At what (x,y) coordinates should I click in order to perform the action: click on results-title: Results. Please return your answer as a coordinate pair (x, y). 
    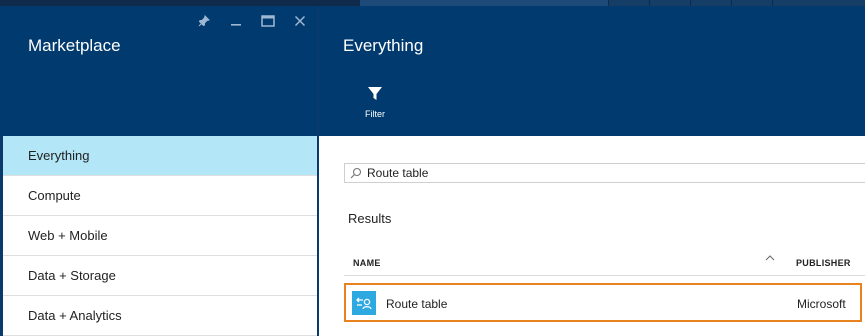
    Looking at the image, I should click on (370, 218).